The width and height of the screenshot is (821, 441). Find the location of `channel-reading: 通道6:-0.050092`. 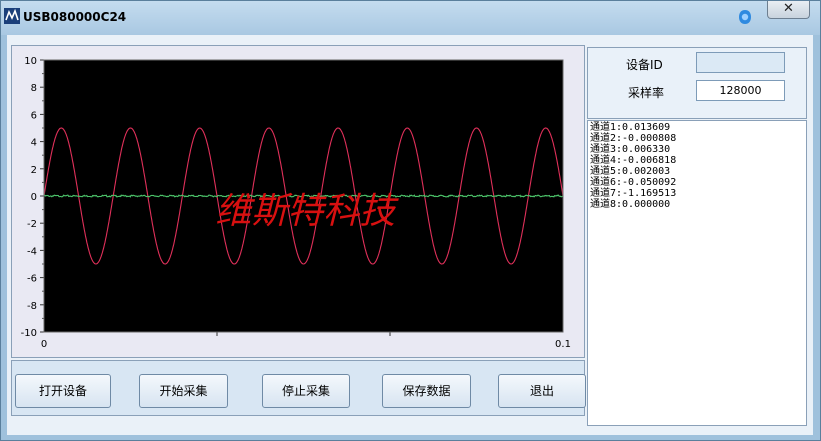

channel-reading: 通道6:-0.050092 is located at coordinates (633, 182).